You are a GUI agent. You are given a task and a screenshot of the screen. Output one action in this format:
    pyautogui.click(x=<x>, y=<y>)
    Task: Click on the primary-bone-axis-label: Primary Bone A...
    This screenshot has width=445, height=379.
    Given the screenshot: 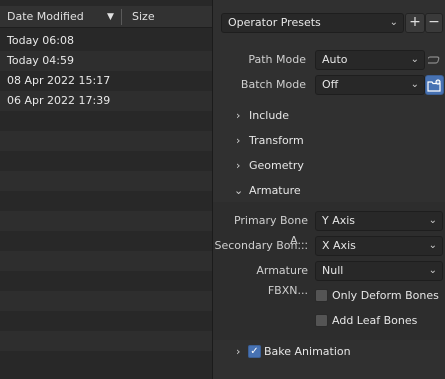 What is the action you would take?
    pyautogui.click(x=270, y=230)
    